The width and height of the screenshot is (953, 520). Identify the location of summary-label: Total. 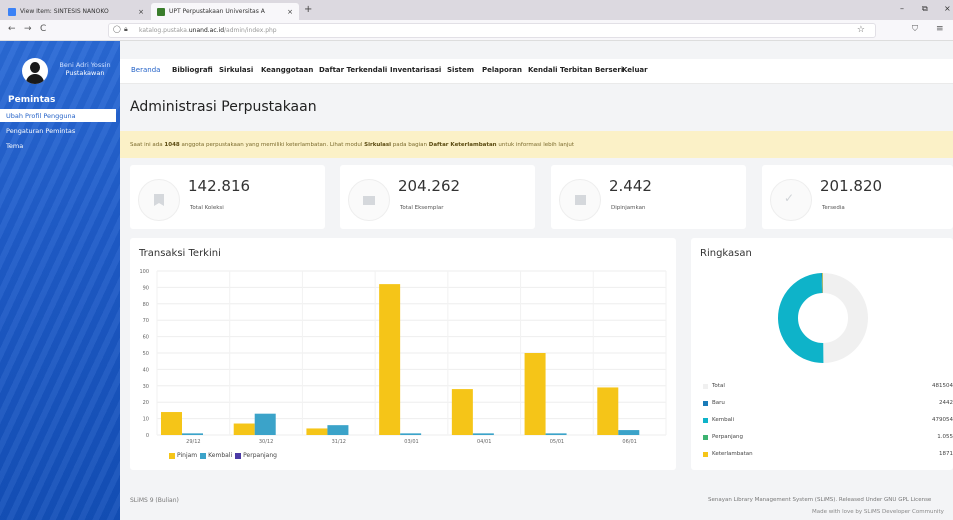
(718, 386).